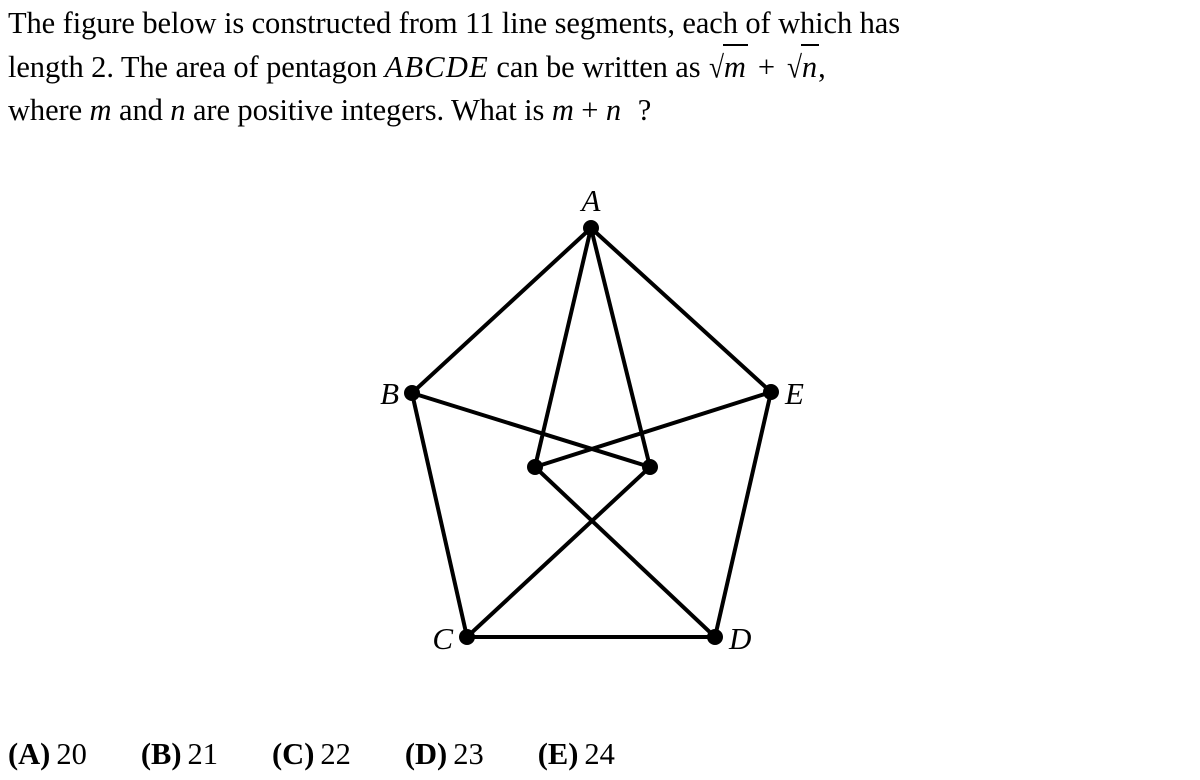 This screenshot has height=780, width=1200. What do you see at coordinates (739, 638) in the screenshot?
I see `vertex-label-D: D` at bounding box center [739, 638].